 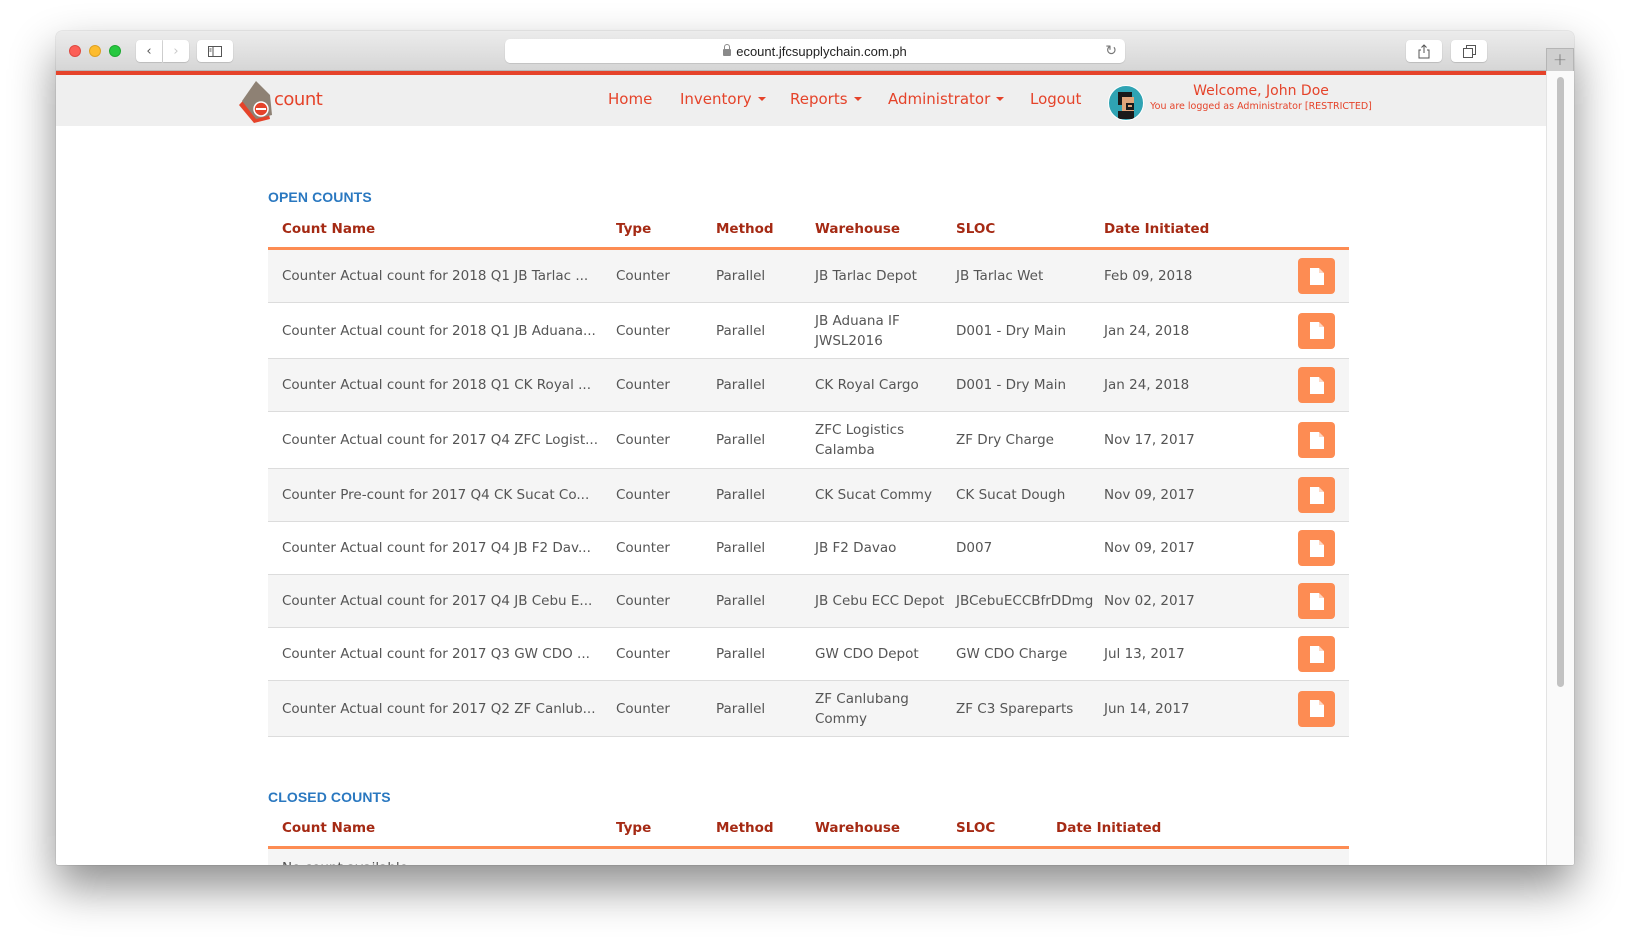 I want to click on plus-icon: +, so click(x=1560, y=60).